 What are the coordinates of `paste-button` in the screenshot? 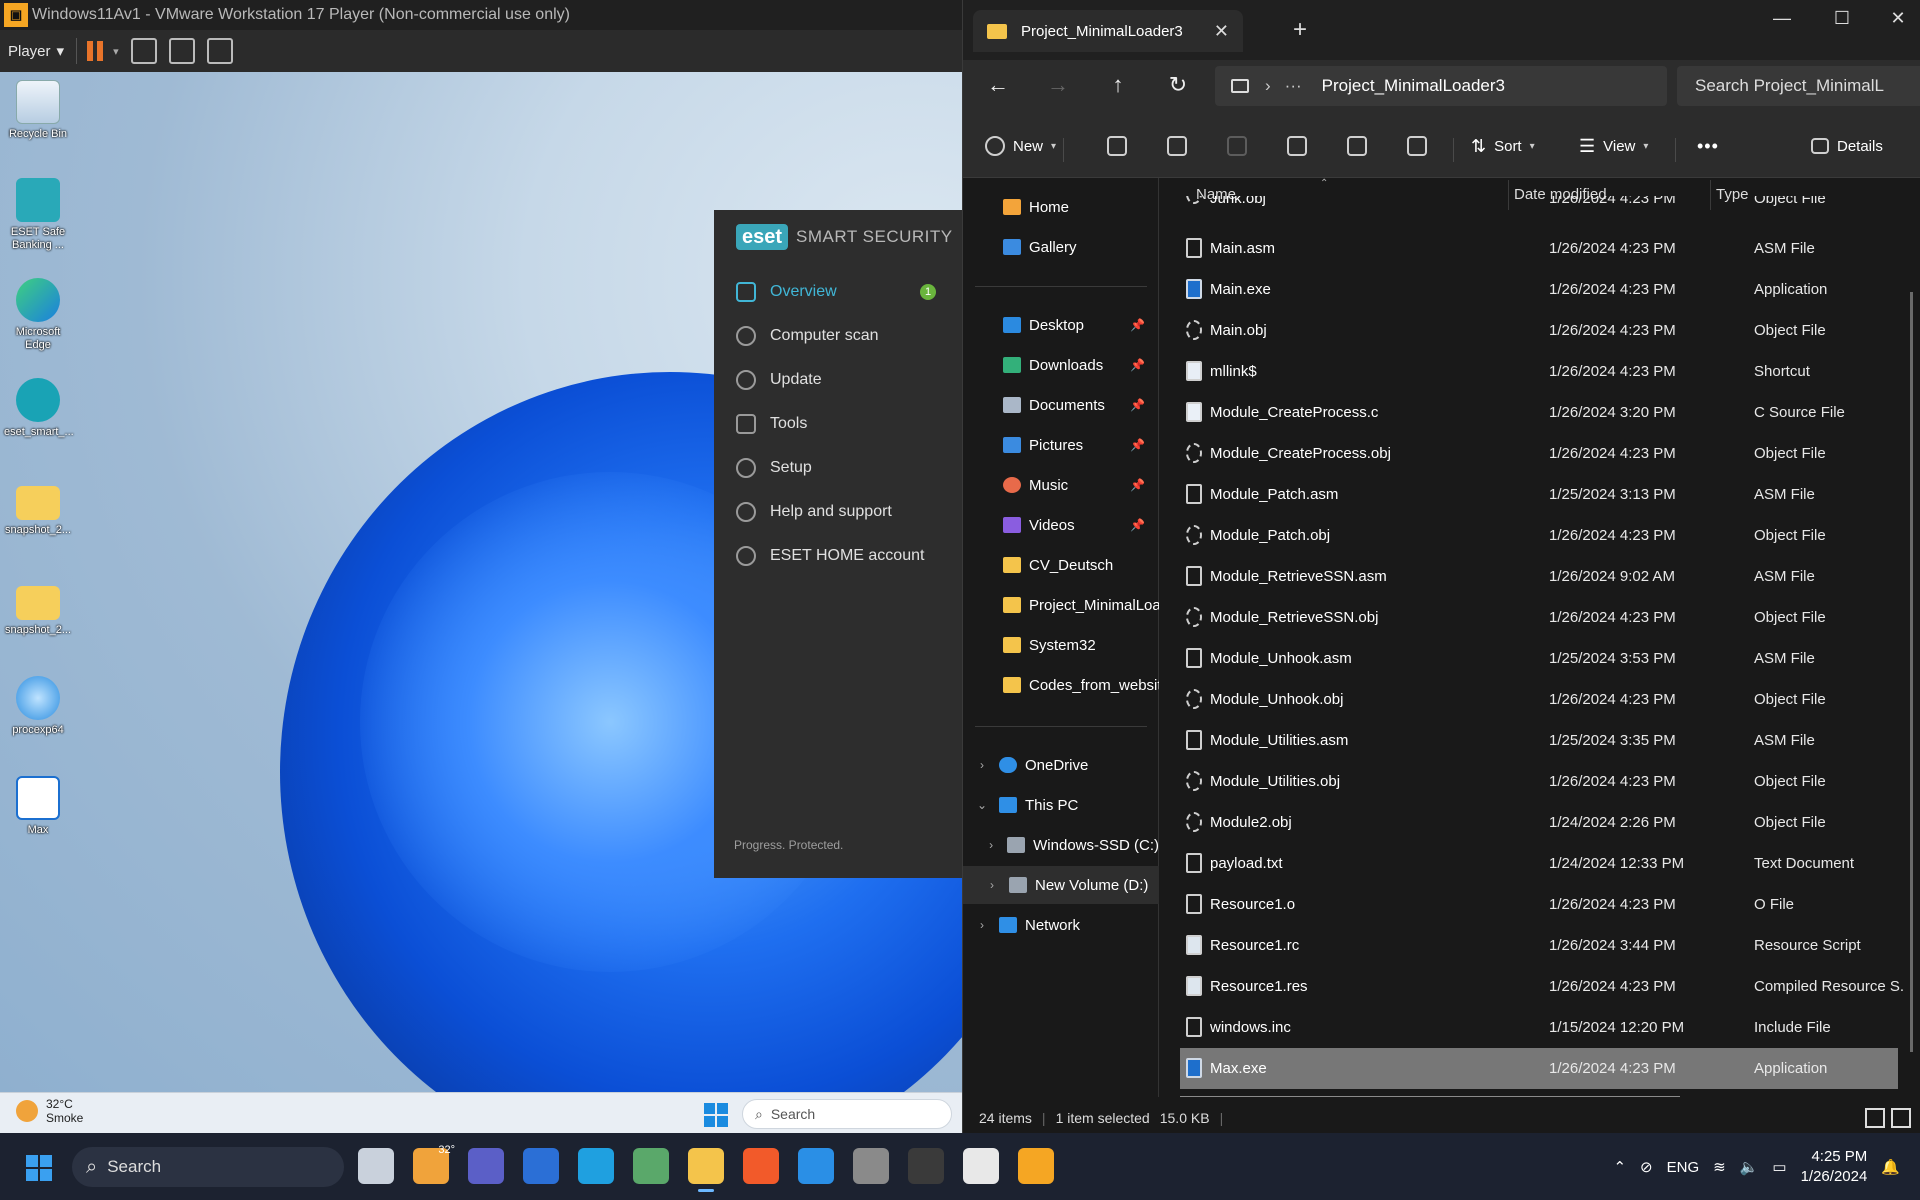 It's located at (1237, 146).